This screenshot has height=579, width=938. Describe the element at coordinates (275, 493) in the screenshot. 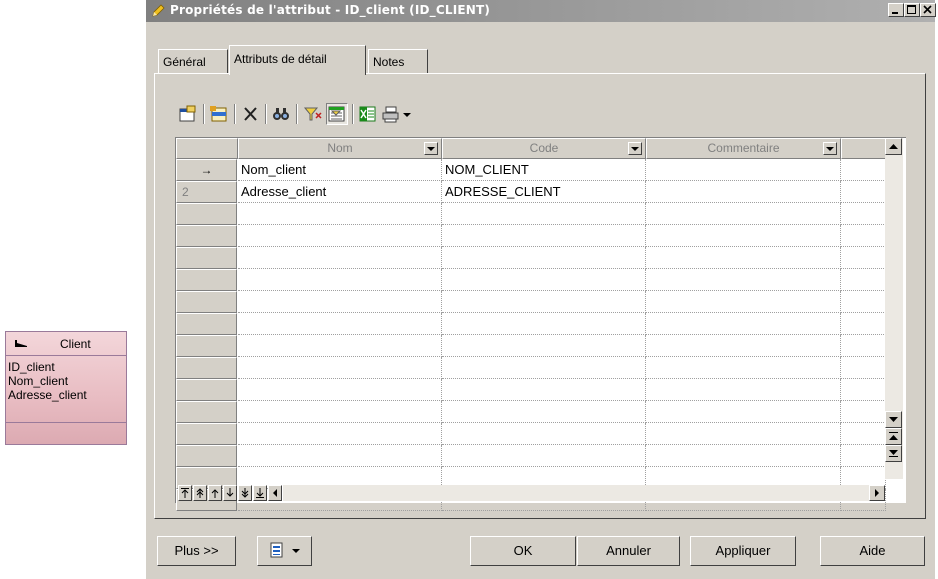

I see `scroll-left-button` at that location.